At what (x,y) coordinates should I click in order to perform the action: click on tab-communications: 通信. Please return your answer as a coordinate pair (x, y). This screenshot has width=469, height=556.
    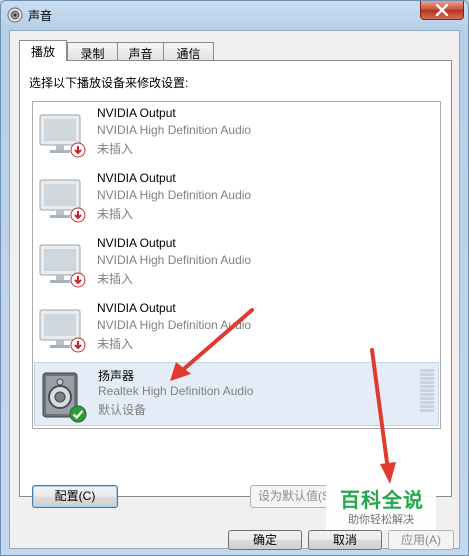
    Looking at the image, I should click on (188, 51).